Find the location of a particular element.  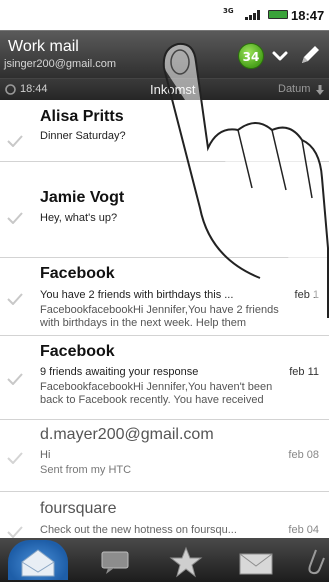

status-bar: 3G 18:47 is located at coordinates (164, 15).